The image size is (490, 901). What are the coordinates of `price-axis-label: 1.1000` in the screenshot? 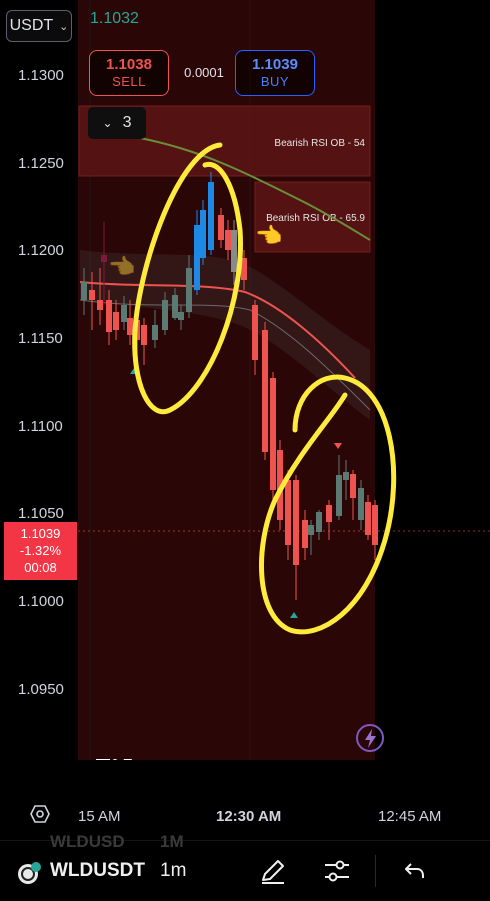 It's located at (41, 601).